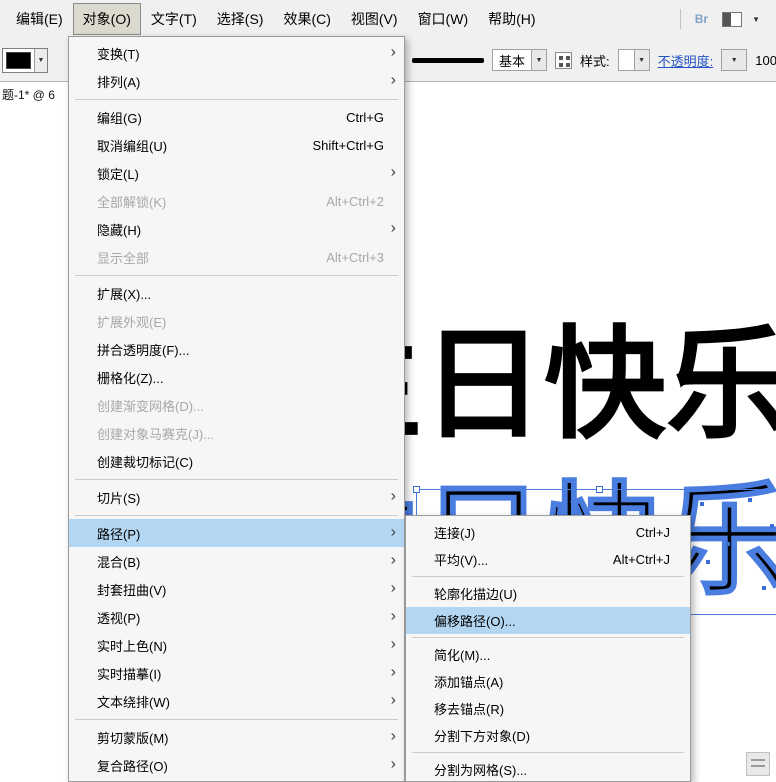 Image resolution: width=776 pixels, height=782 pixels. I want to click on menu-item: 文本绕排(W) ›, so click(236, 701).